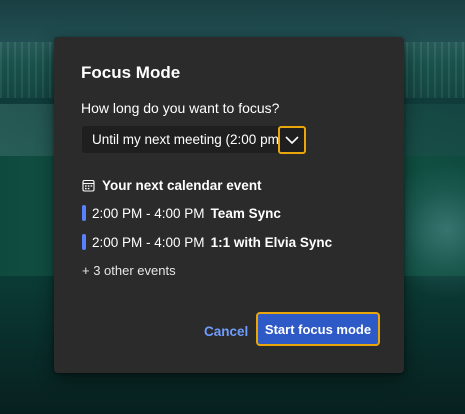 This screenshot has width=465, height=414. Describe the element at coordinates (232, 21) in the screenshot. I see `wallpaper-sky` at that location.